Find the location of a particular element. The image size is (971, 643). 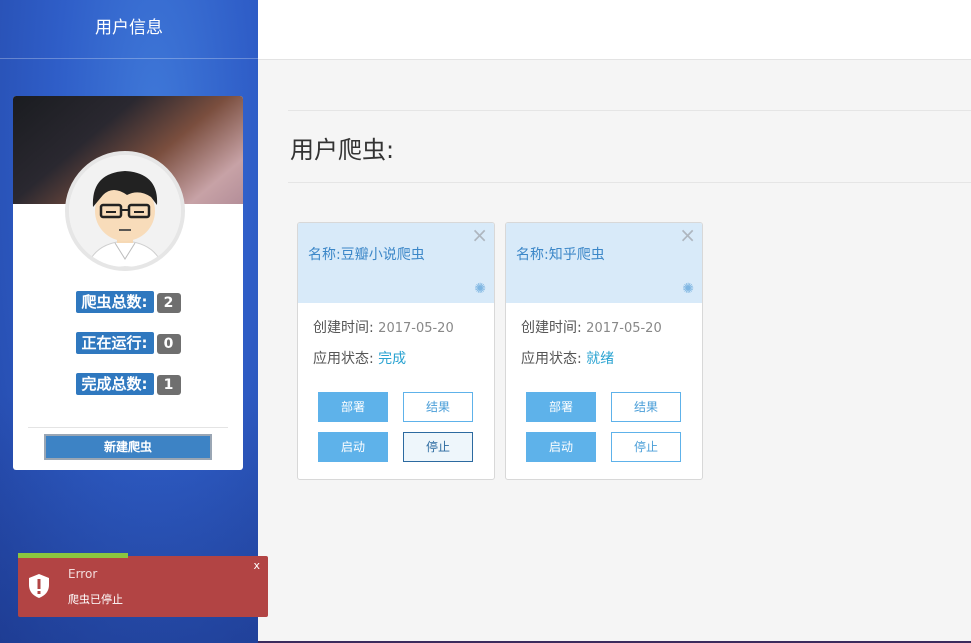

card-status: 应用状态: 就绪 is located at coordinates (567, 358).